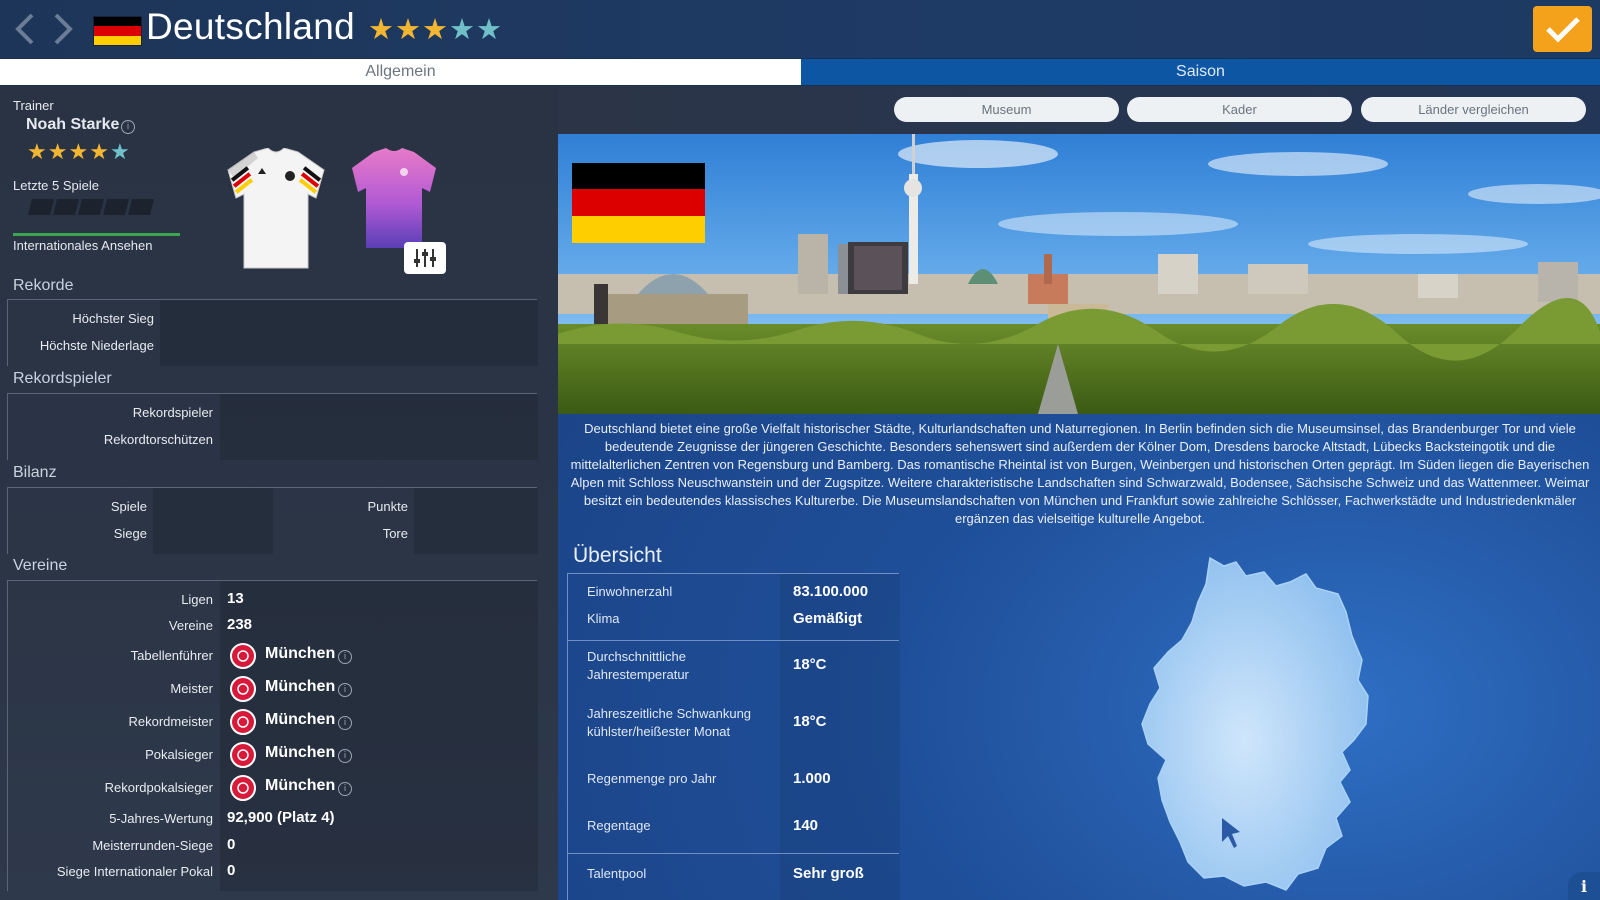 The image size is (1600, 900). Describe the element at coordinates (171, 655) in the screenshot. I see `table-leader-label: Tabellenführer` at that location.